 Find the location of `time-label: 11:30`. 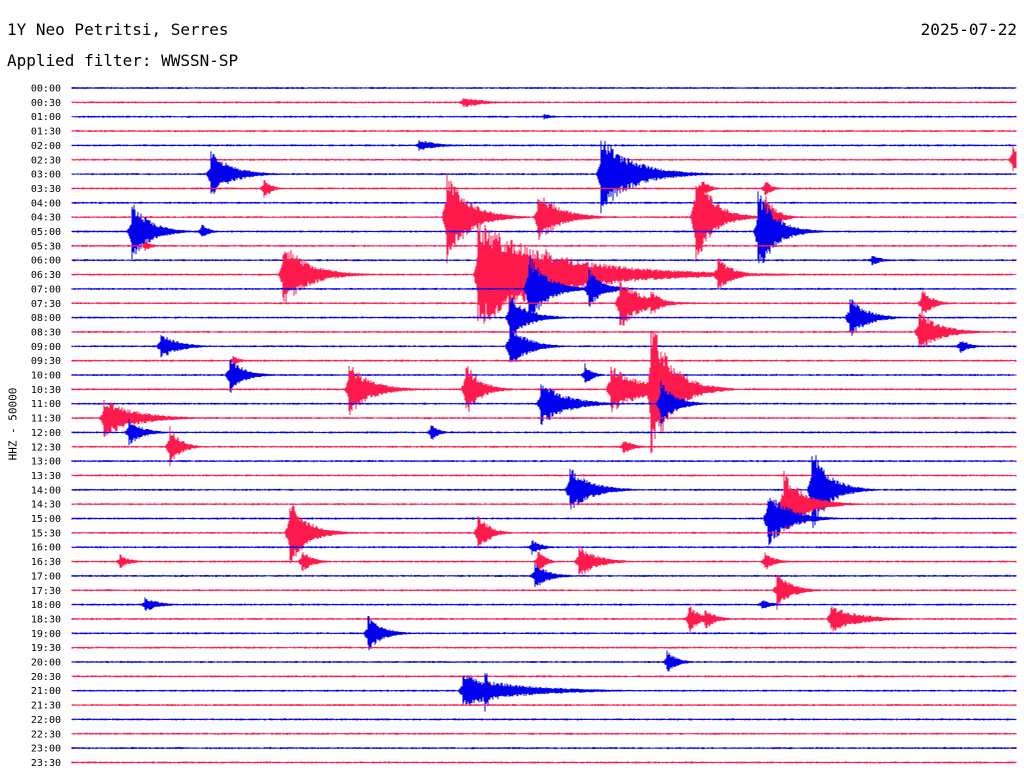

time-label: 11:30 is located at coordinates (46, 419).